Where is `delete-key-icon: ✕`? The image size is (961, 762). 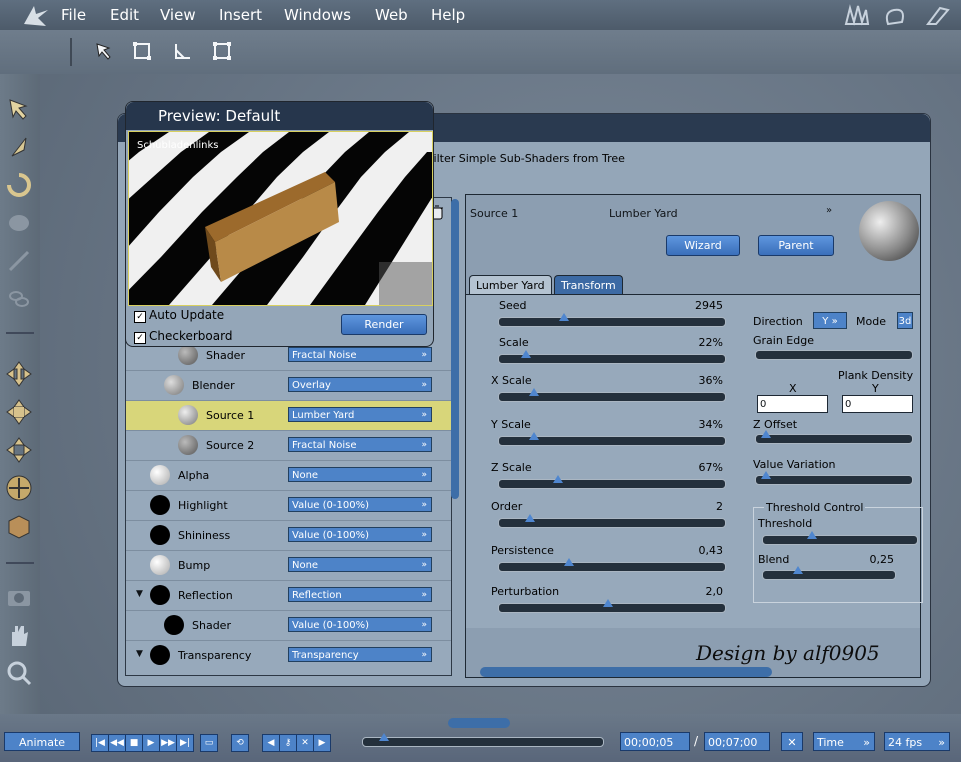 delete-key-icon: ✕ is located at coordinates (305, 743).